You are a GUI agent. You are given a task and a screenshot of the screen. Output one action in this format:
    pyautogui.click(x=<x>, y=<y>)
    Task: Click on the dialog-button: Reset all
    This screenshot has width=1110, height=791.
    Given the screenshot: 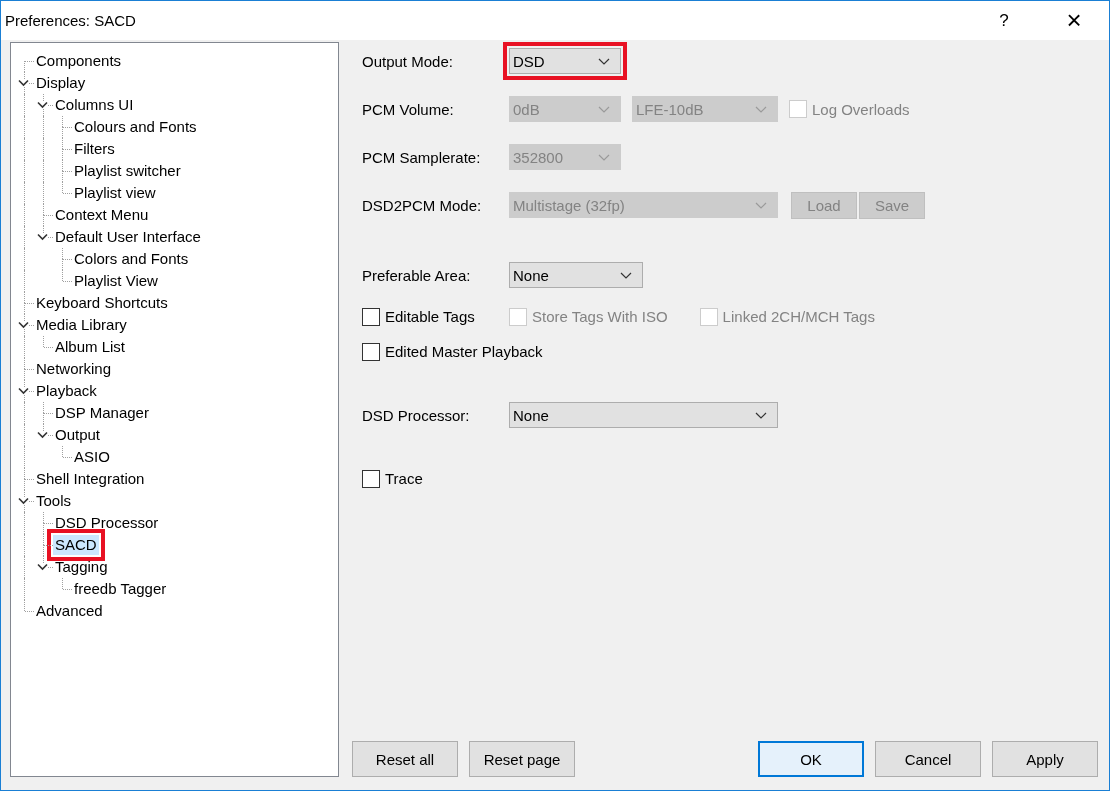 What is the action you would take?
    pyautogui.click(x=405, y=759)
    